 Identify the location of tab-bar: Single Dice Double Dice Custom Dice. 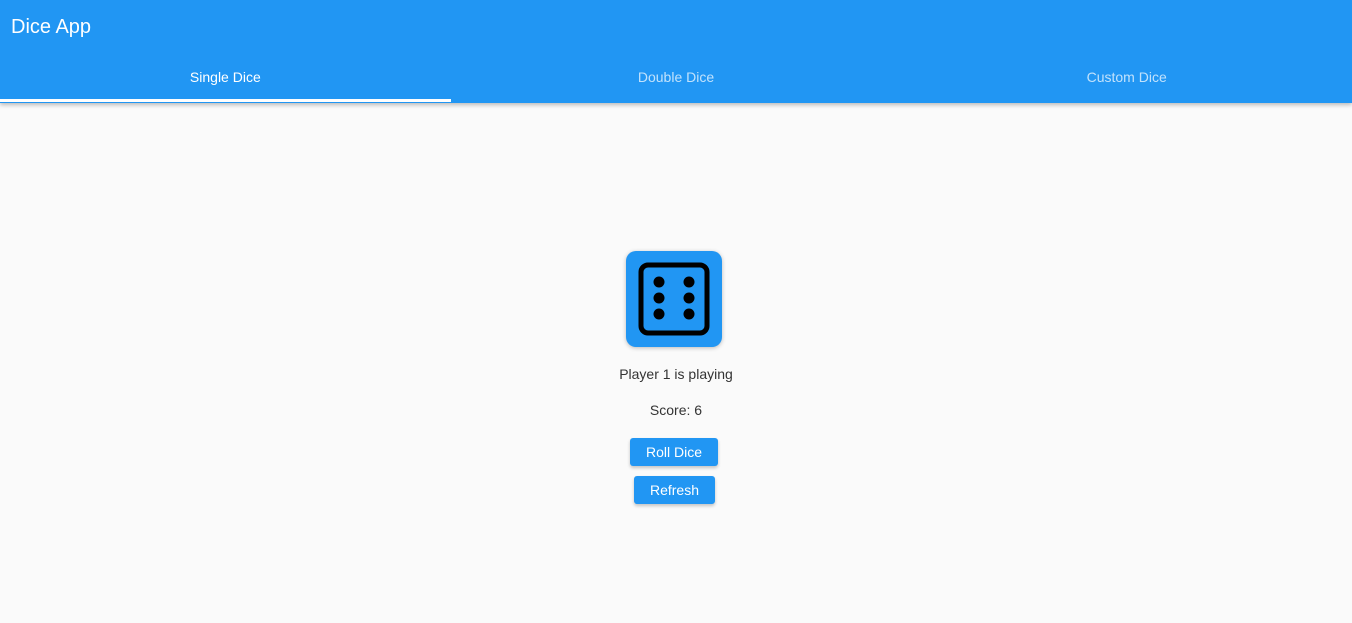
(676, 78).